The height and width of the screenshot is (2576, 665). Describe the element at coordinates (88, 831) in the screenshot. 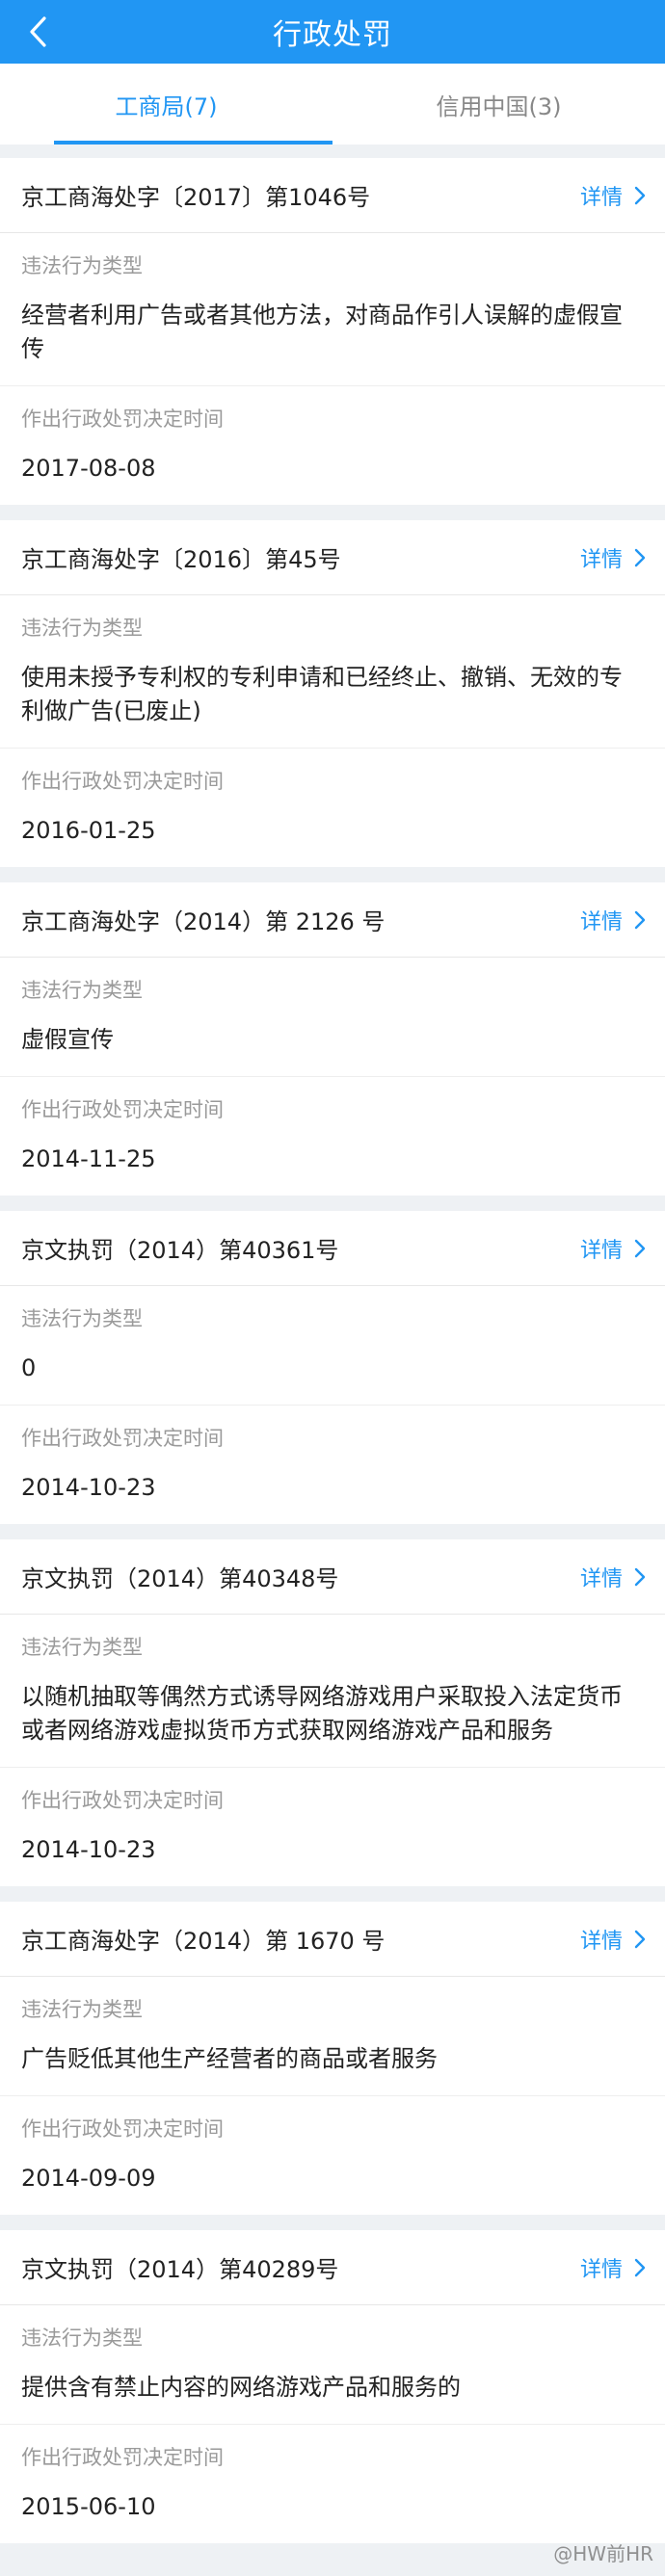

I see `decision-date-value: 2016-01-25` at that location.